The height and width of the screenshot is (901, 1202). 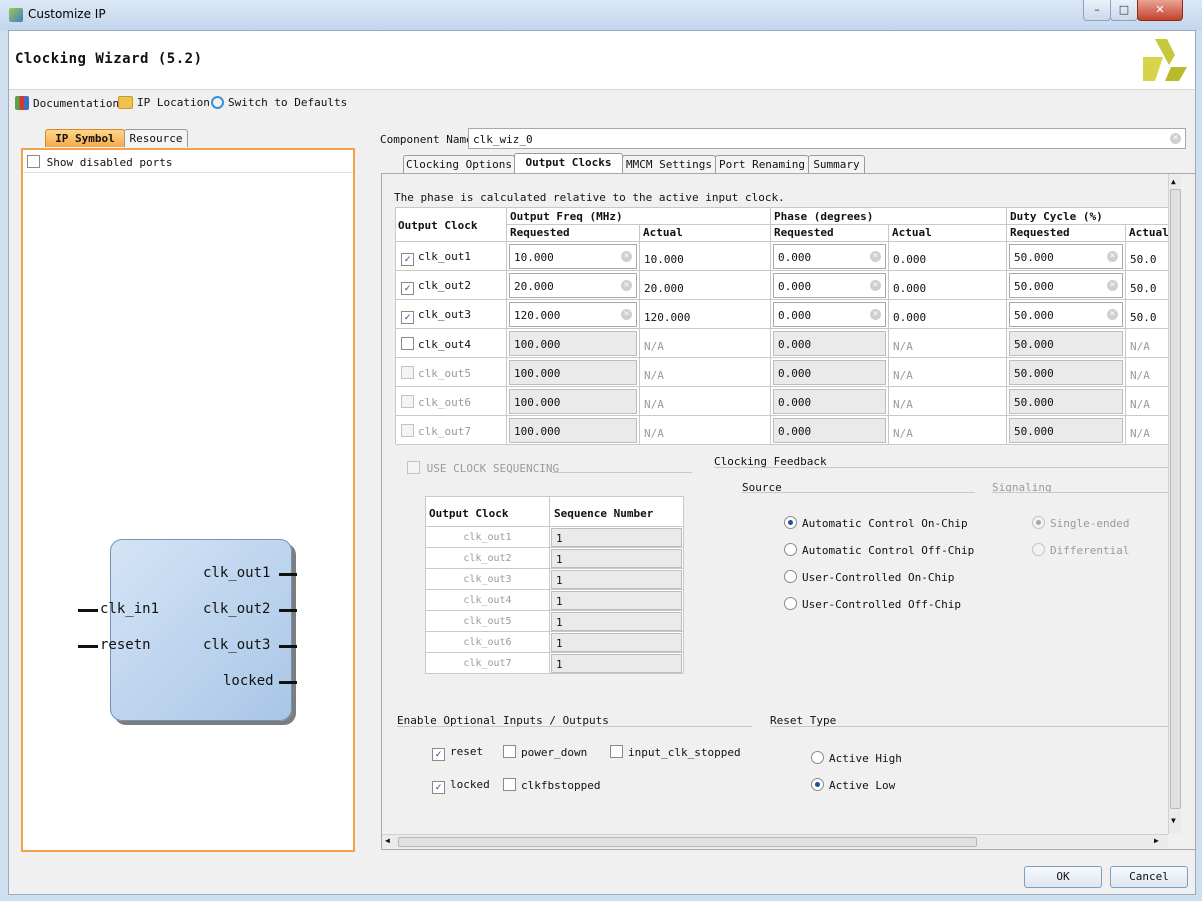 I want to click on optional-power-down: power_down, so click(x=545, y=752).